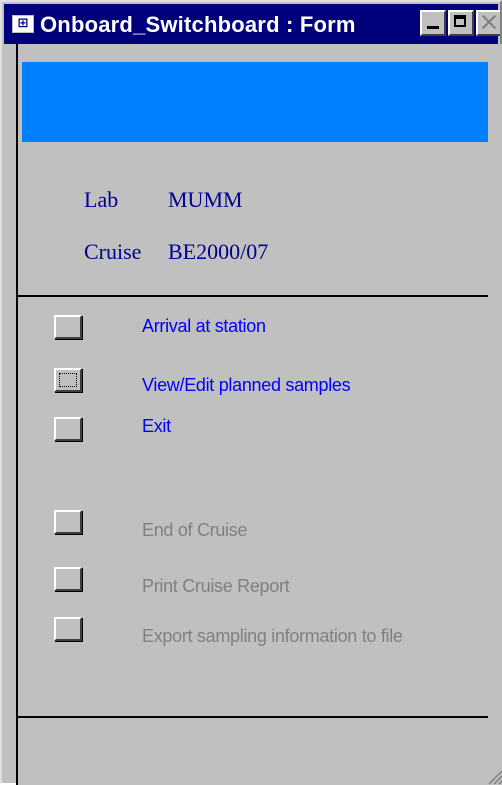  I want to click on lab-label: Lab, so click(101, 199).